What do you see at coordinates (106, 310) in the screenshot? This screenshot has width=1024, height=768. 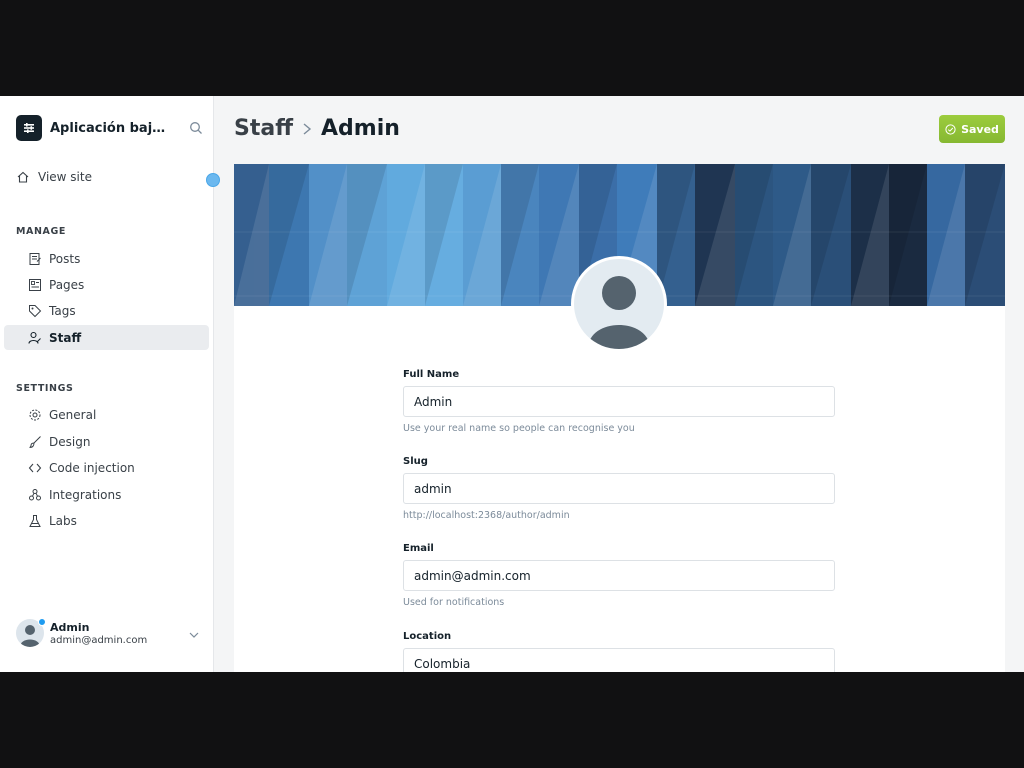 I see `sidebar-item-tags: Tags` at bounding box center [106, 310].